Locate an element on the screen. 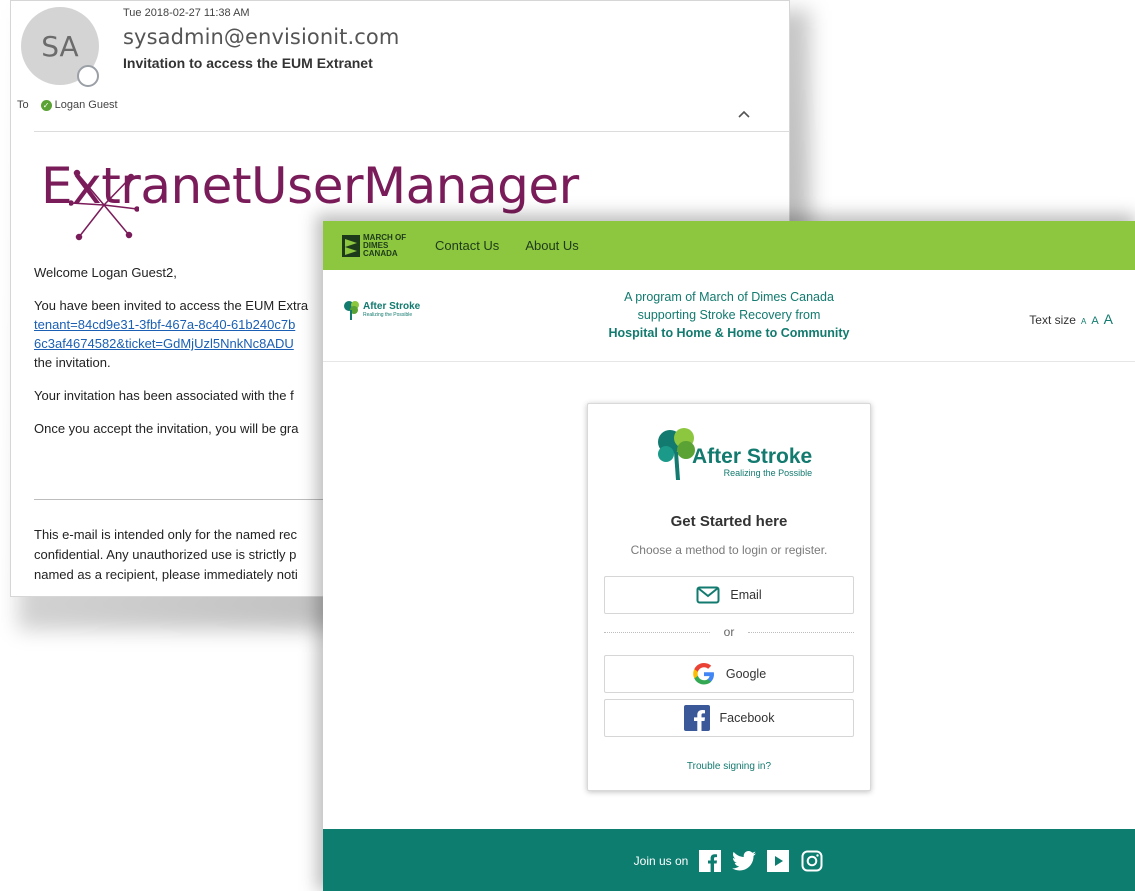  facebook-button-label: Facebook is located at coordinates (747, 718).